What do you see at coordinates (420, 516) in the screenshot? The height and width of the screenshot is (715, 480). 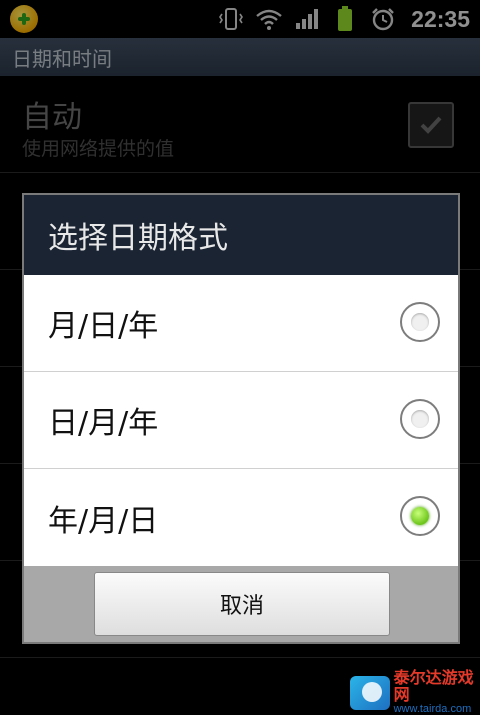 I see `radio-button-selected` at bounding box center [420, 516].